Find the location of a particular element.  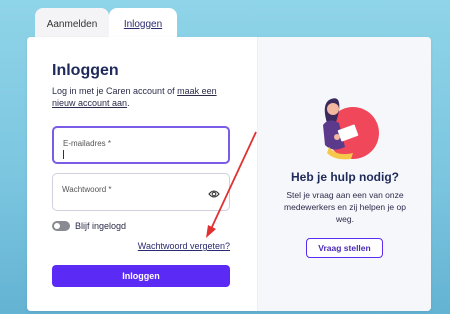

help-title: Heb je hulp nodig? is located at coordinates (345, 177).